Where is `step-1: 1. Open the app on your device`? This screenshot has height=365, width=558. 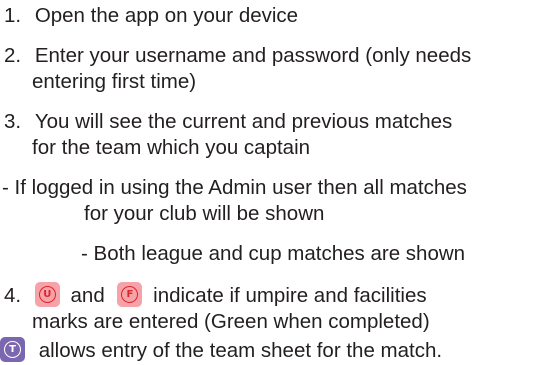
step-1: 1. Open the app on your device is located at coordinates (151, 16).